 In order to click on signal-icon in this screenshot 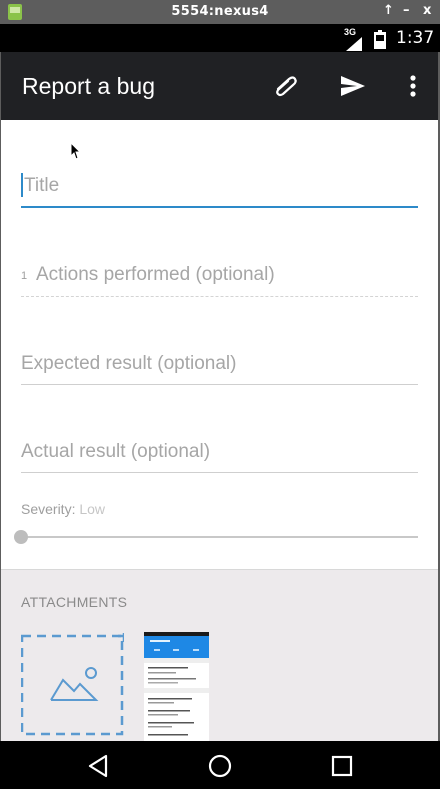, I will do `click(354, 44)`.